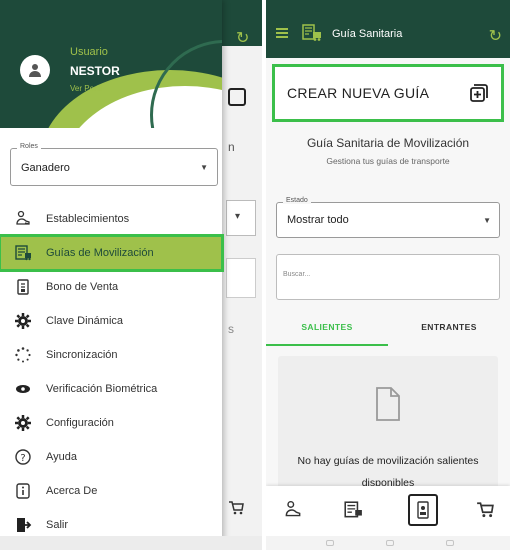  I want to click on document-icon, so click(388, 404).